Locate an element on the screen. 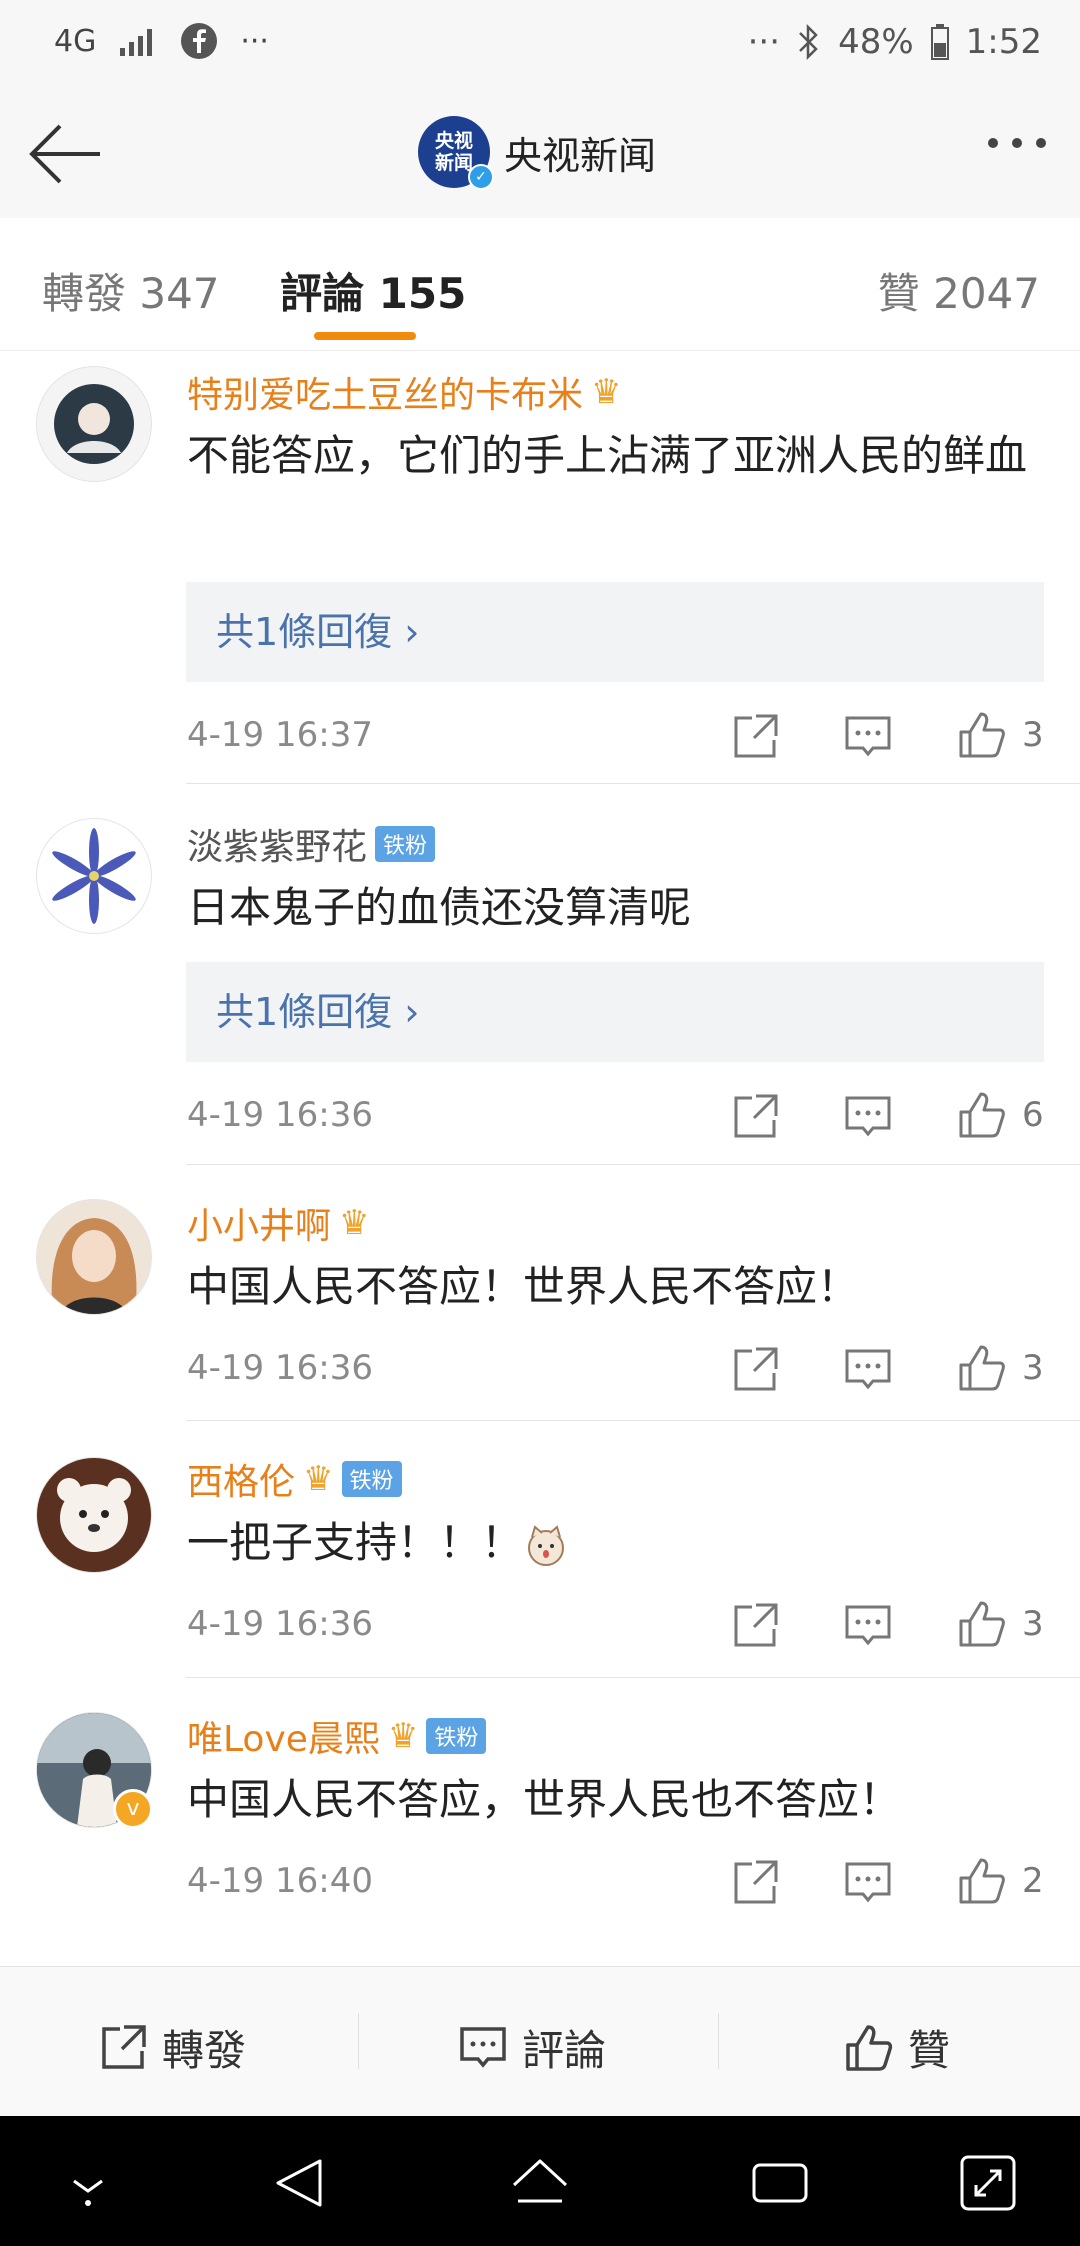 This screenshot has height=2246, width=1080. comment-text: 一把子支持！！！ is located at coordinates (617, 1543).